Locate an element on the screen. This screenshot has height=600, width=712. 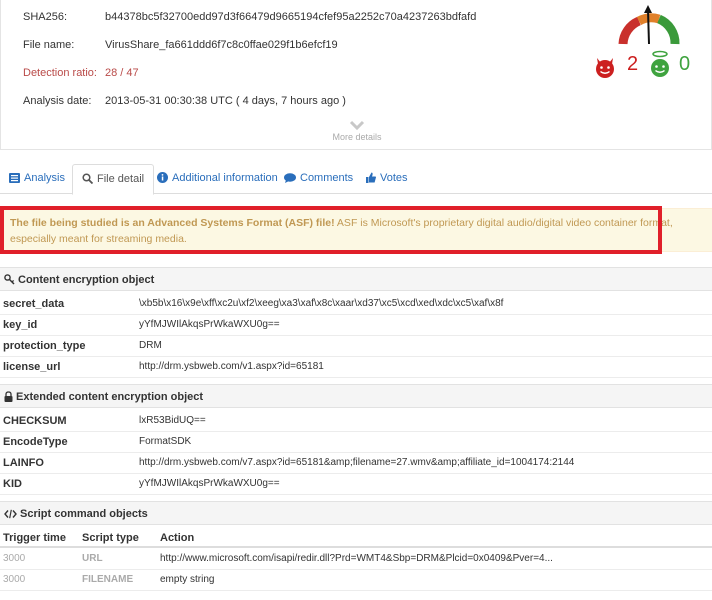
row-key: KID is located at coordinates (12, 484).